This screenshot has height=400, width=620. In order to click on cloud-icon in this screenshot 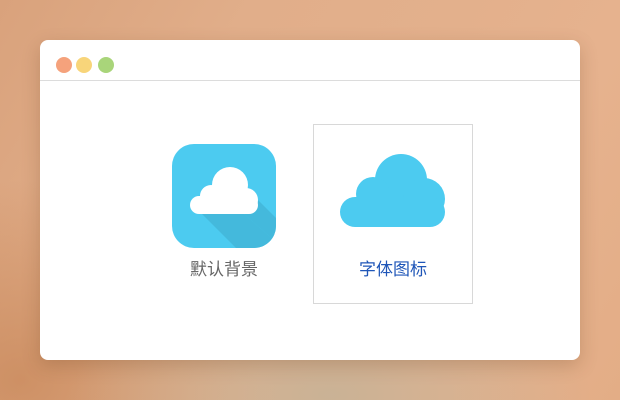, I will do `click(393, 190)`.